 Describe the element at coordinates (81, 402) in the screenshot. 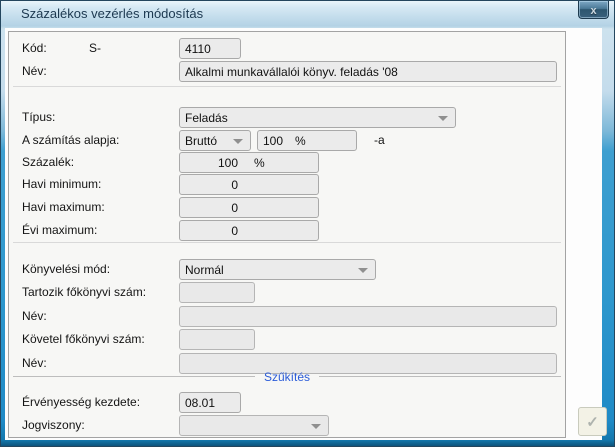

I see `ervenyesseg-label: Érvényesség kezdete:` at that location.